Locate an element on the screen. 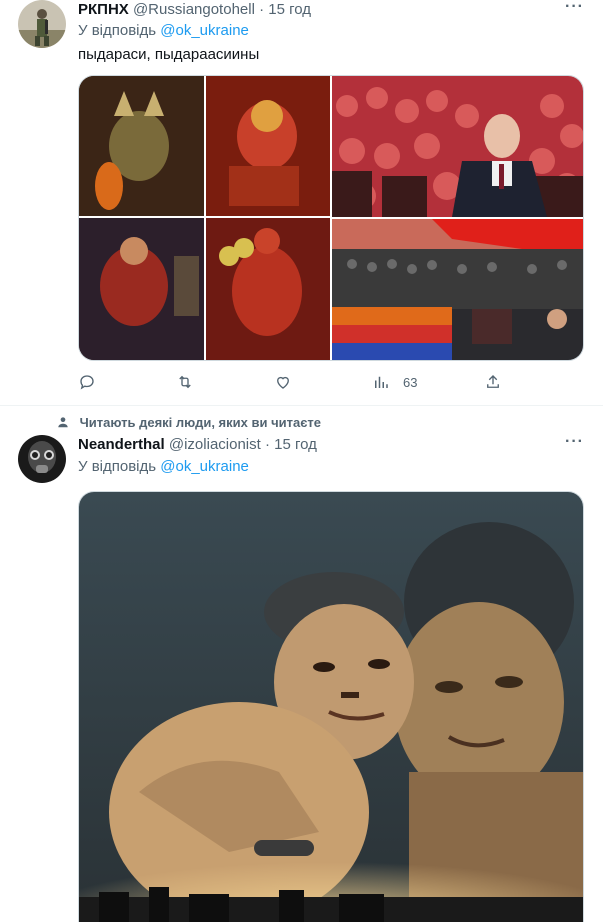  heart-icon is located at coordinates (283, 382).